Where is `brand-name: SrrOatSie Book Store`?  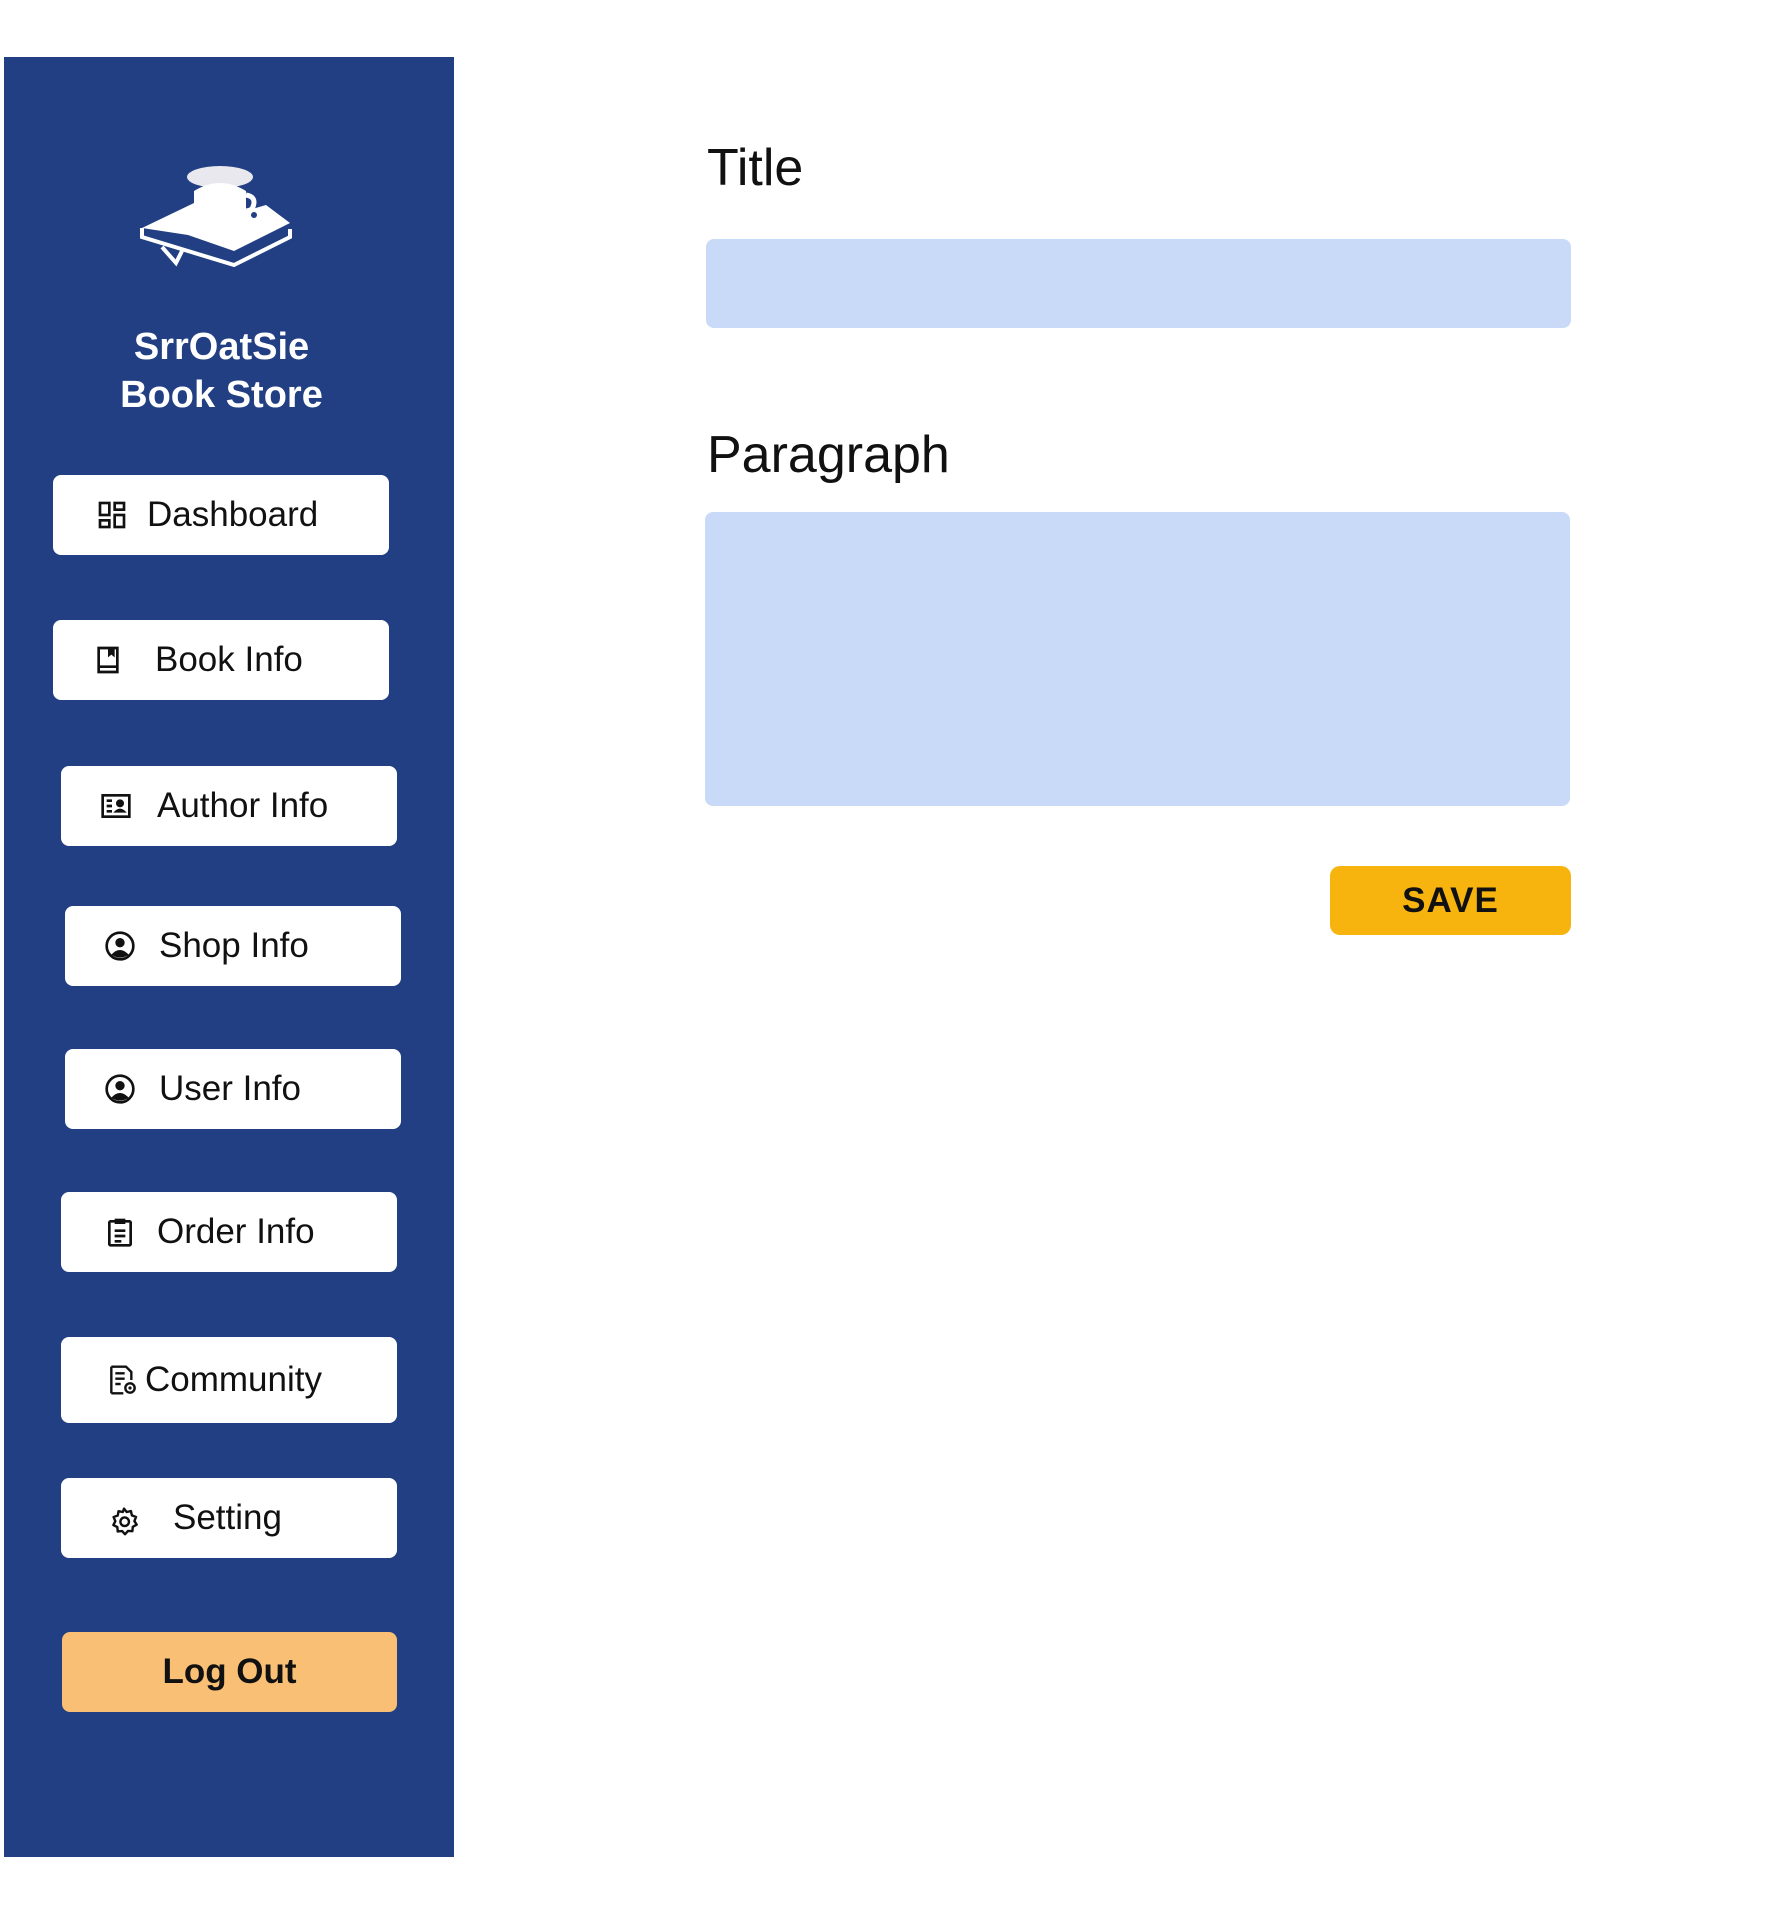 brand-name: SrrOatSie Book Store is located at coordinates (221, 371).